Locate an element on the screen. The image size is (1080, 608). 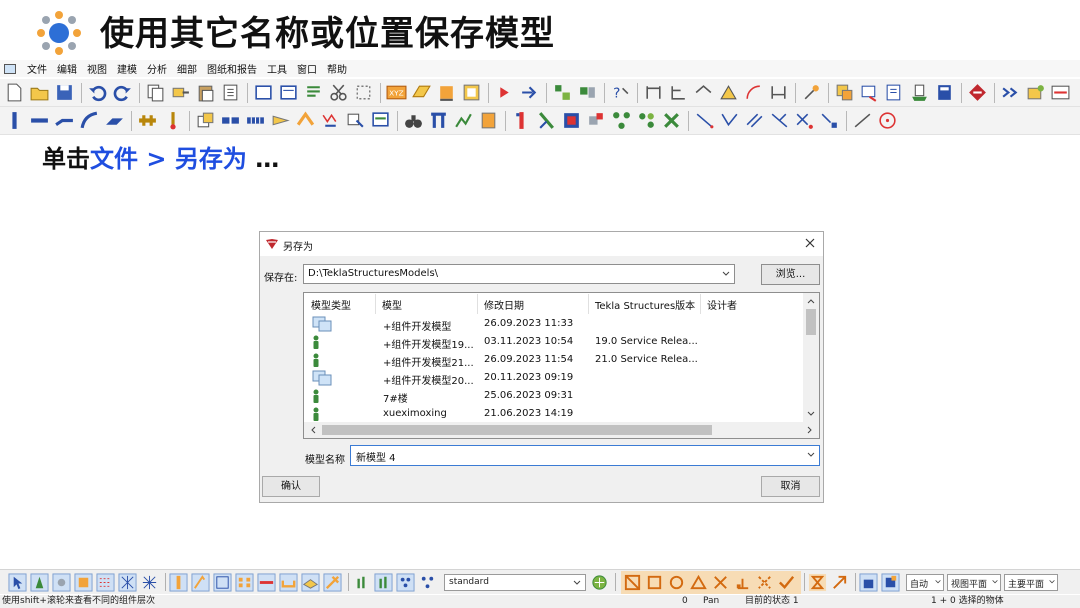
snap-intersection-icon is located at coordinates (720, 582).